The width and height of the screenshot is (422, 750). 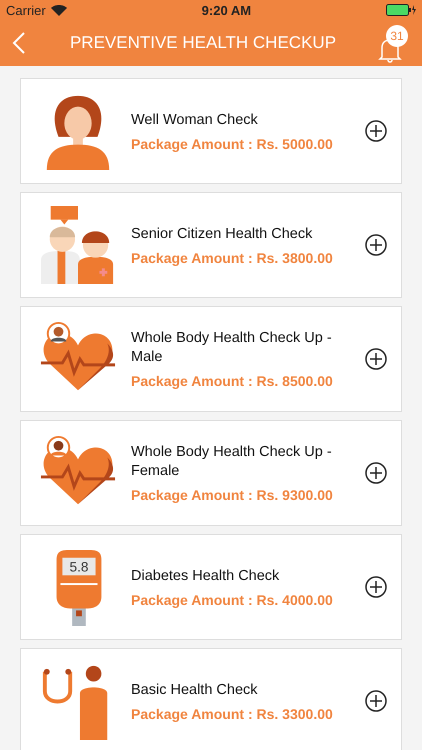 What do you see at coordinates (232, 495) in the screenshot?
I see `package-amount: Package Amount : Rs. 9300.00` at bounding box center [232, 495].